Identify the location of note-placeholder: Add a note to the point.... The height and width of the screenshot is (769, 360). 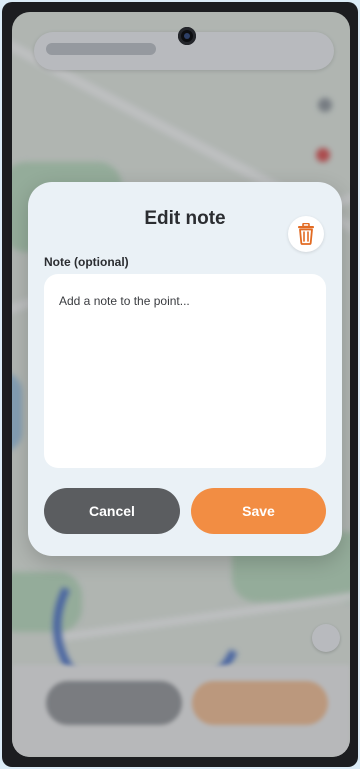
(124, 301).